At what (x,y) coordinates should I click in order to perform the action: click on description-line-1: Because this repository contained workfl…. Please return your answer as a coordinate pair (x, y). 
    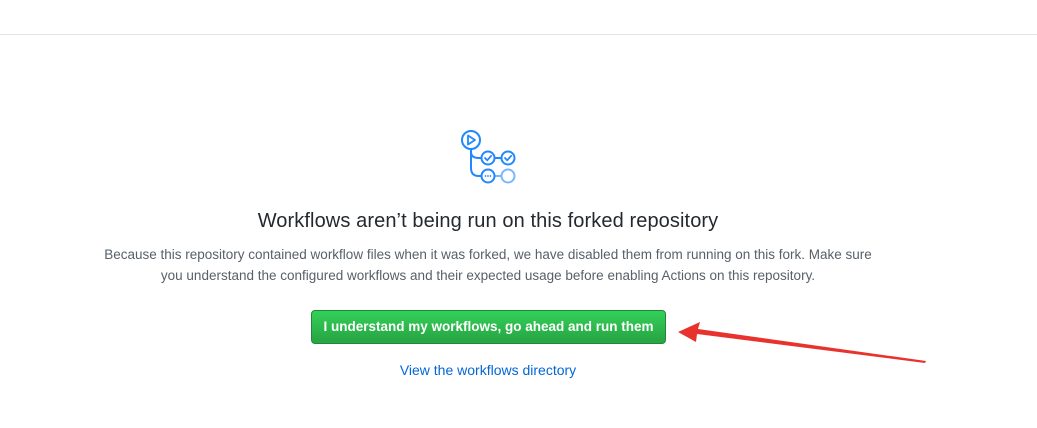
    Looking at the image, I should click on (488, 254).